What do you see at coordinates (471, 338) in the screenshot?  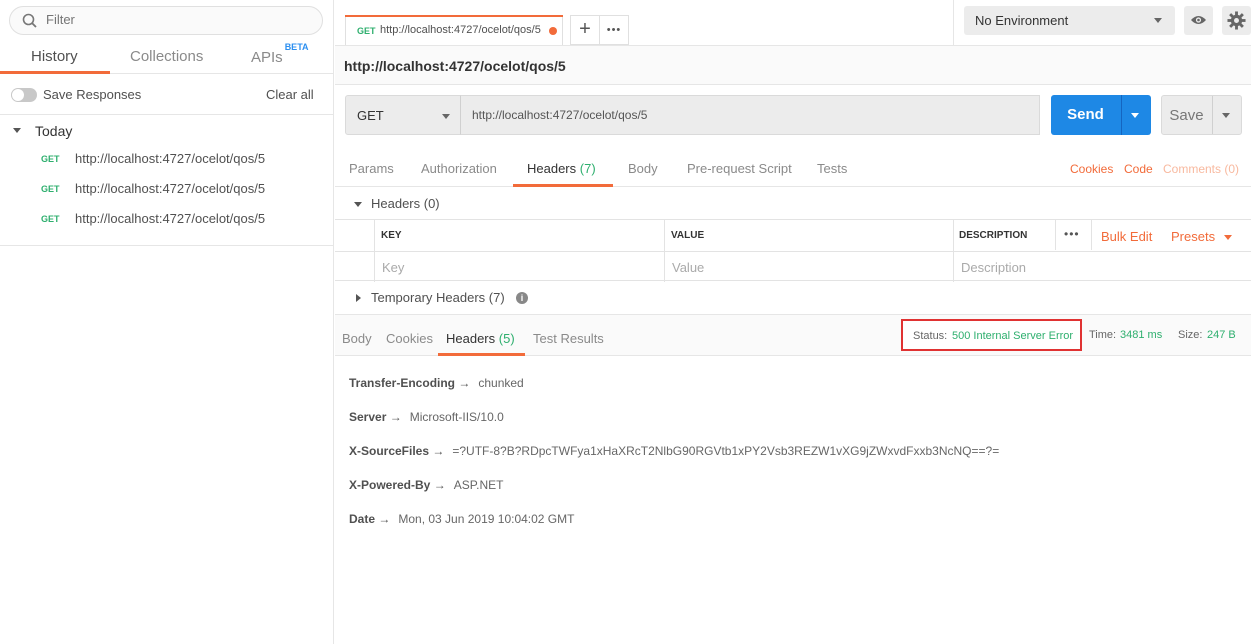 I see `tab-response-headers-label: Headers` at bounding box center [471, 338].